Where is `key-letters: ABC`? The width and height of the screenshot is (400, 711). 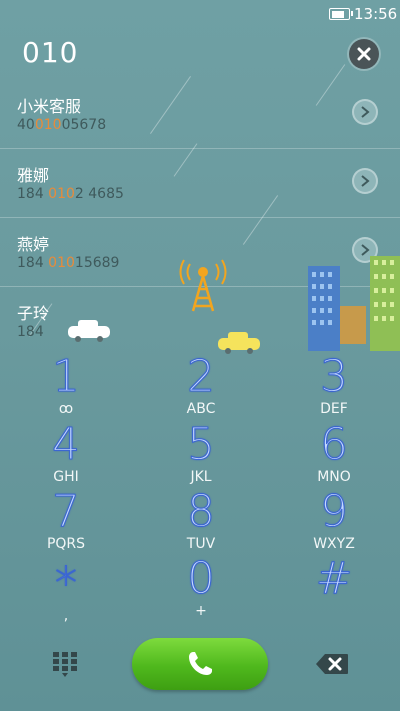 key-letters: ABC is located at coordinates (201, 409).